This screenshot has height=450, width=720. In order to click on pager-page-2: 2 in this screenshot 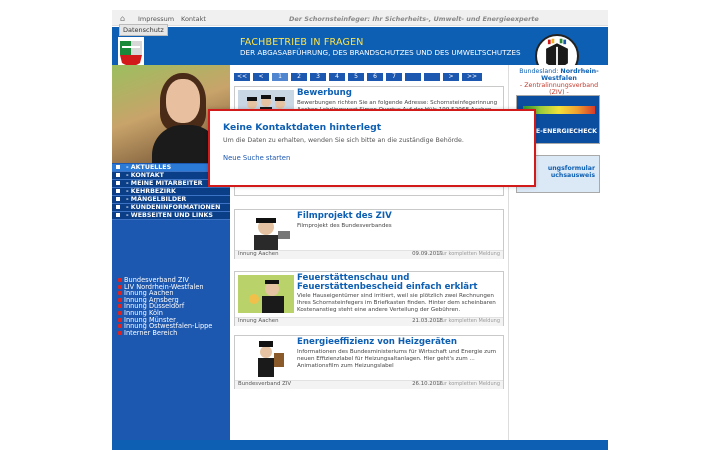, I will do `click(299, 77)`.